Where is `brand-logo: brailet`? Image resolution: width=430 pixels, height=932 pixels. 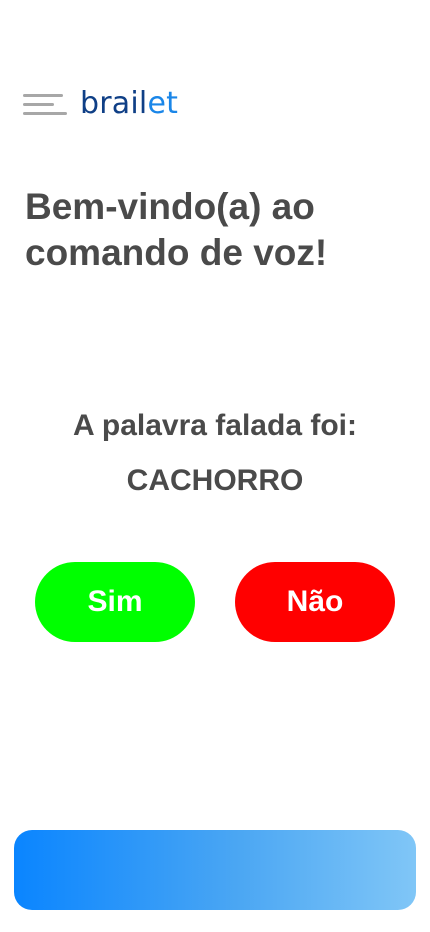 brand-logo: brailet is located at coordinates (129, 104).